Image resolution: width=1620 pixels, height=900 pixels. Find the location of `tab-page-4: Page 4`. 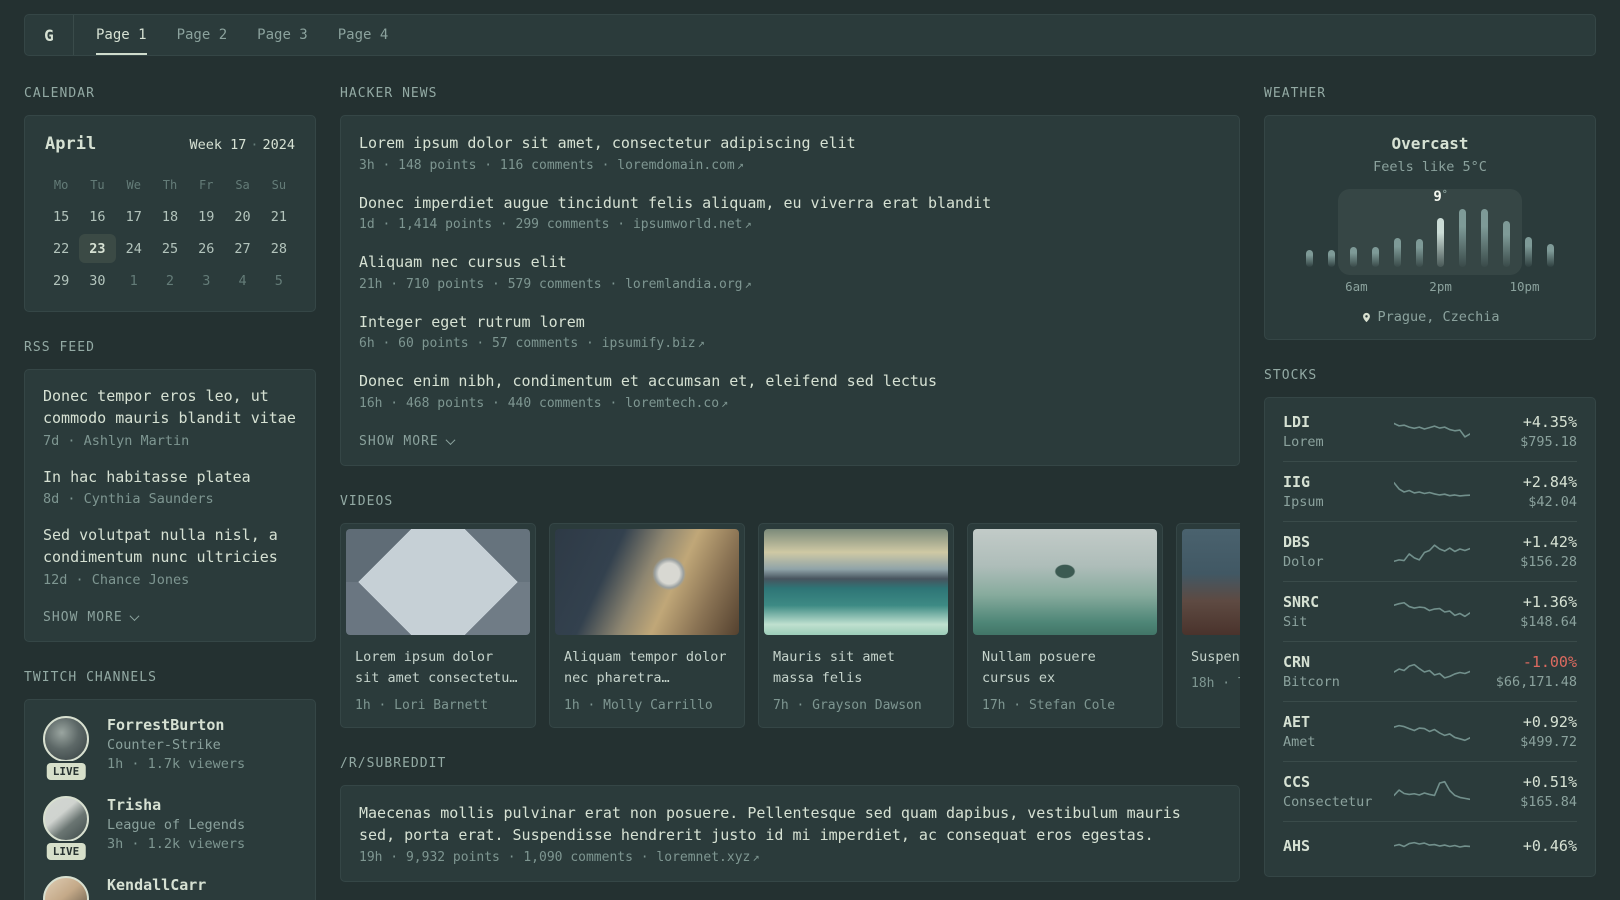

tab-page-4: Page 4 is located at coordinates (363, 35).